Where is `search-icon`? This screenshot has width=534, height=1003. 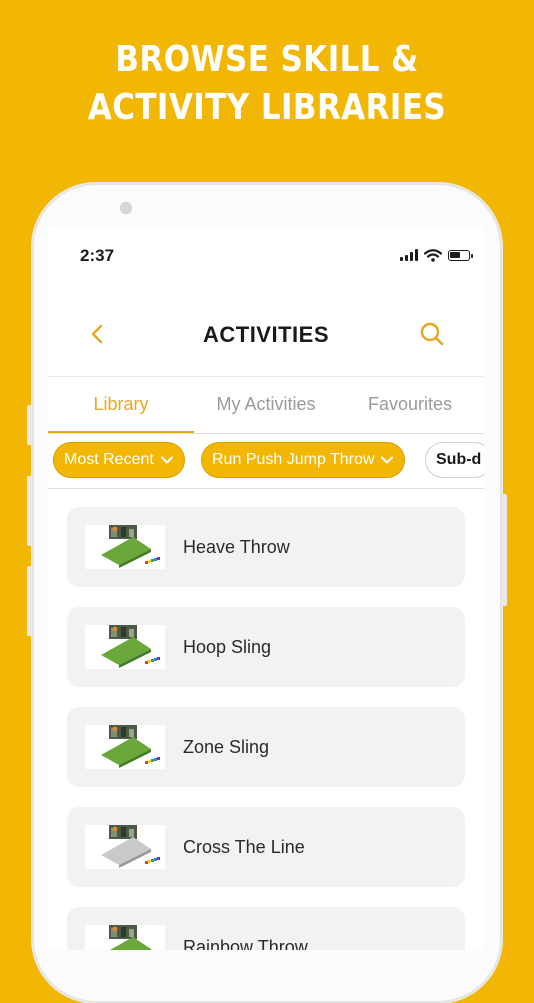
search-icon is located at coordinates (432, 334).